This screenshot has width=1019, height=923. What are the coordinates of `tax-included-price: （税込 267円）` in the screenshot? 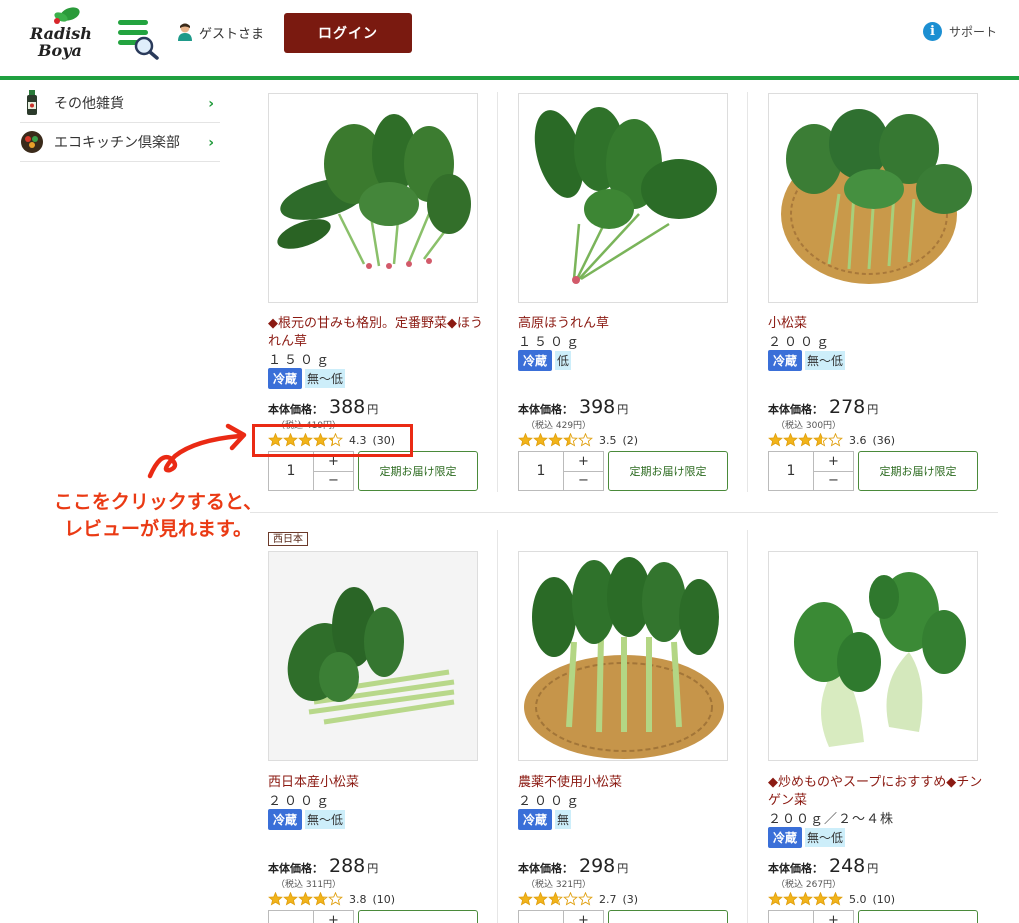 It's located at (809, 885).